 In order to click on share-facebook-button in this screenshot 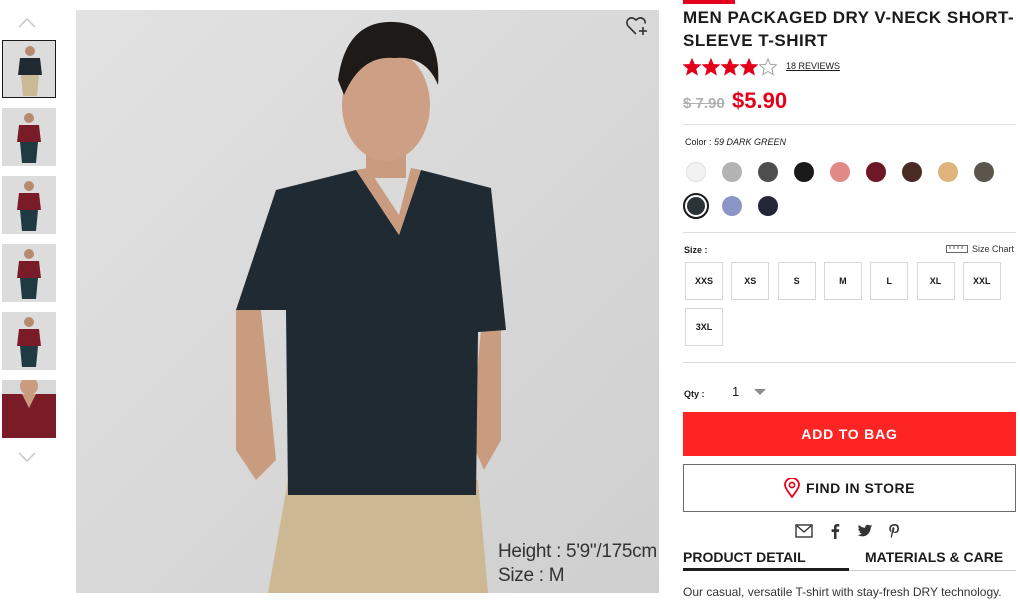, I will do `click(835, 531)`.